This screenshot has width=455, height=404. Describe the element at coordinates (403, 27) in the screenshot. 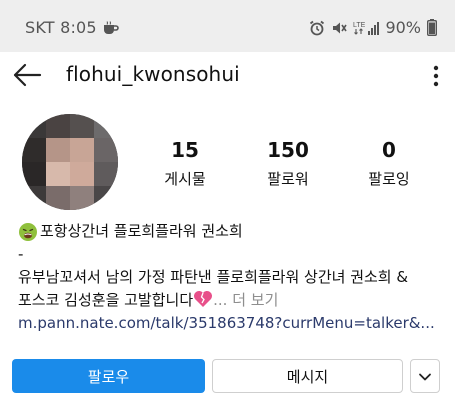

I see `battery-percent: 90%` at that location.